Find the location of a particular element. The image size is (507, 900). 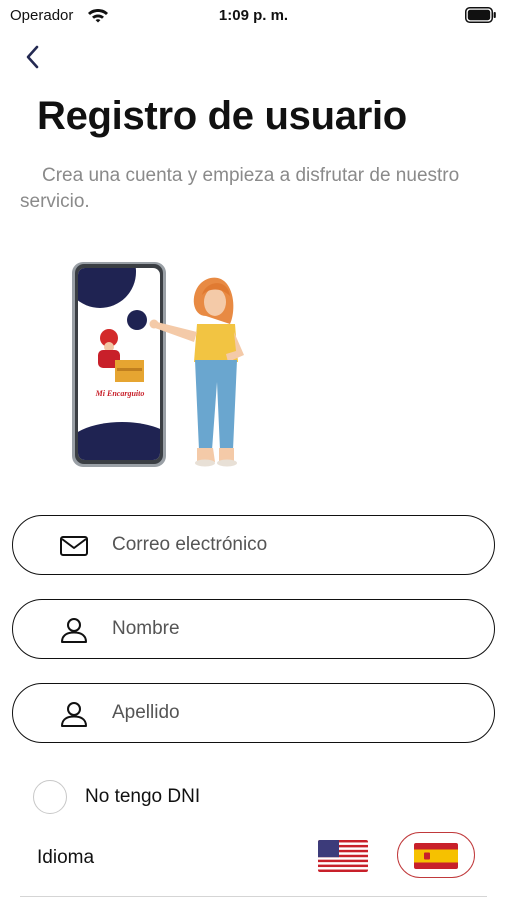

email-field is located at coordinates (253, 545).